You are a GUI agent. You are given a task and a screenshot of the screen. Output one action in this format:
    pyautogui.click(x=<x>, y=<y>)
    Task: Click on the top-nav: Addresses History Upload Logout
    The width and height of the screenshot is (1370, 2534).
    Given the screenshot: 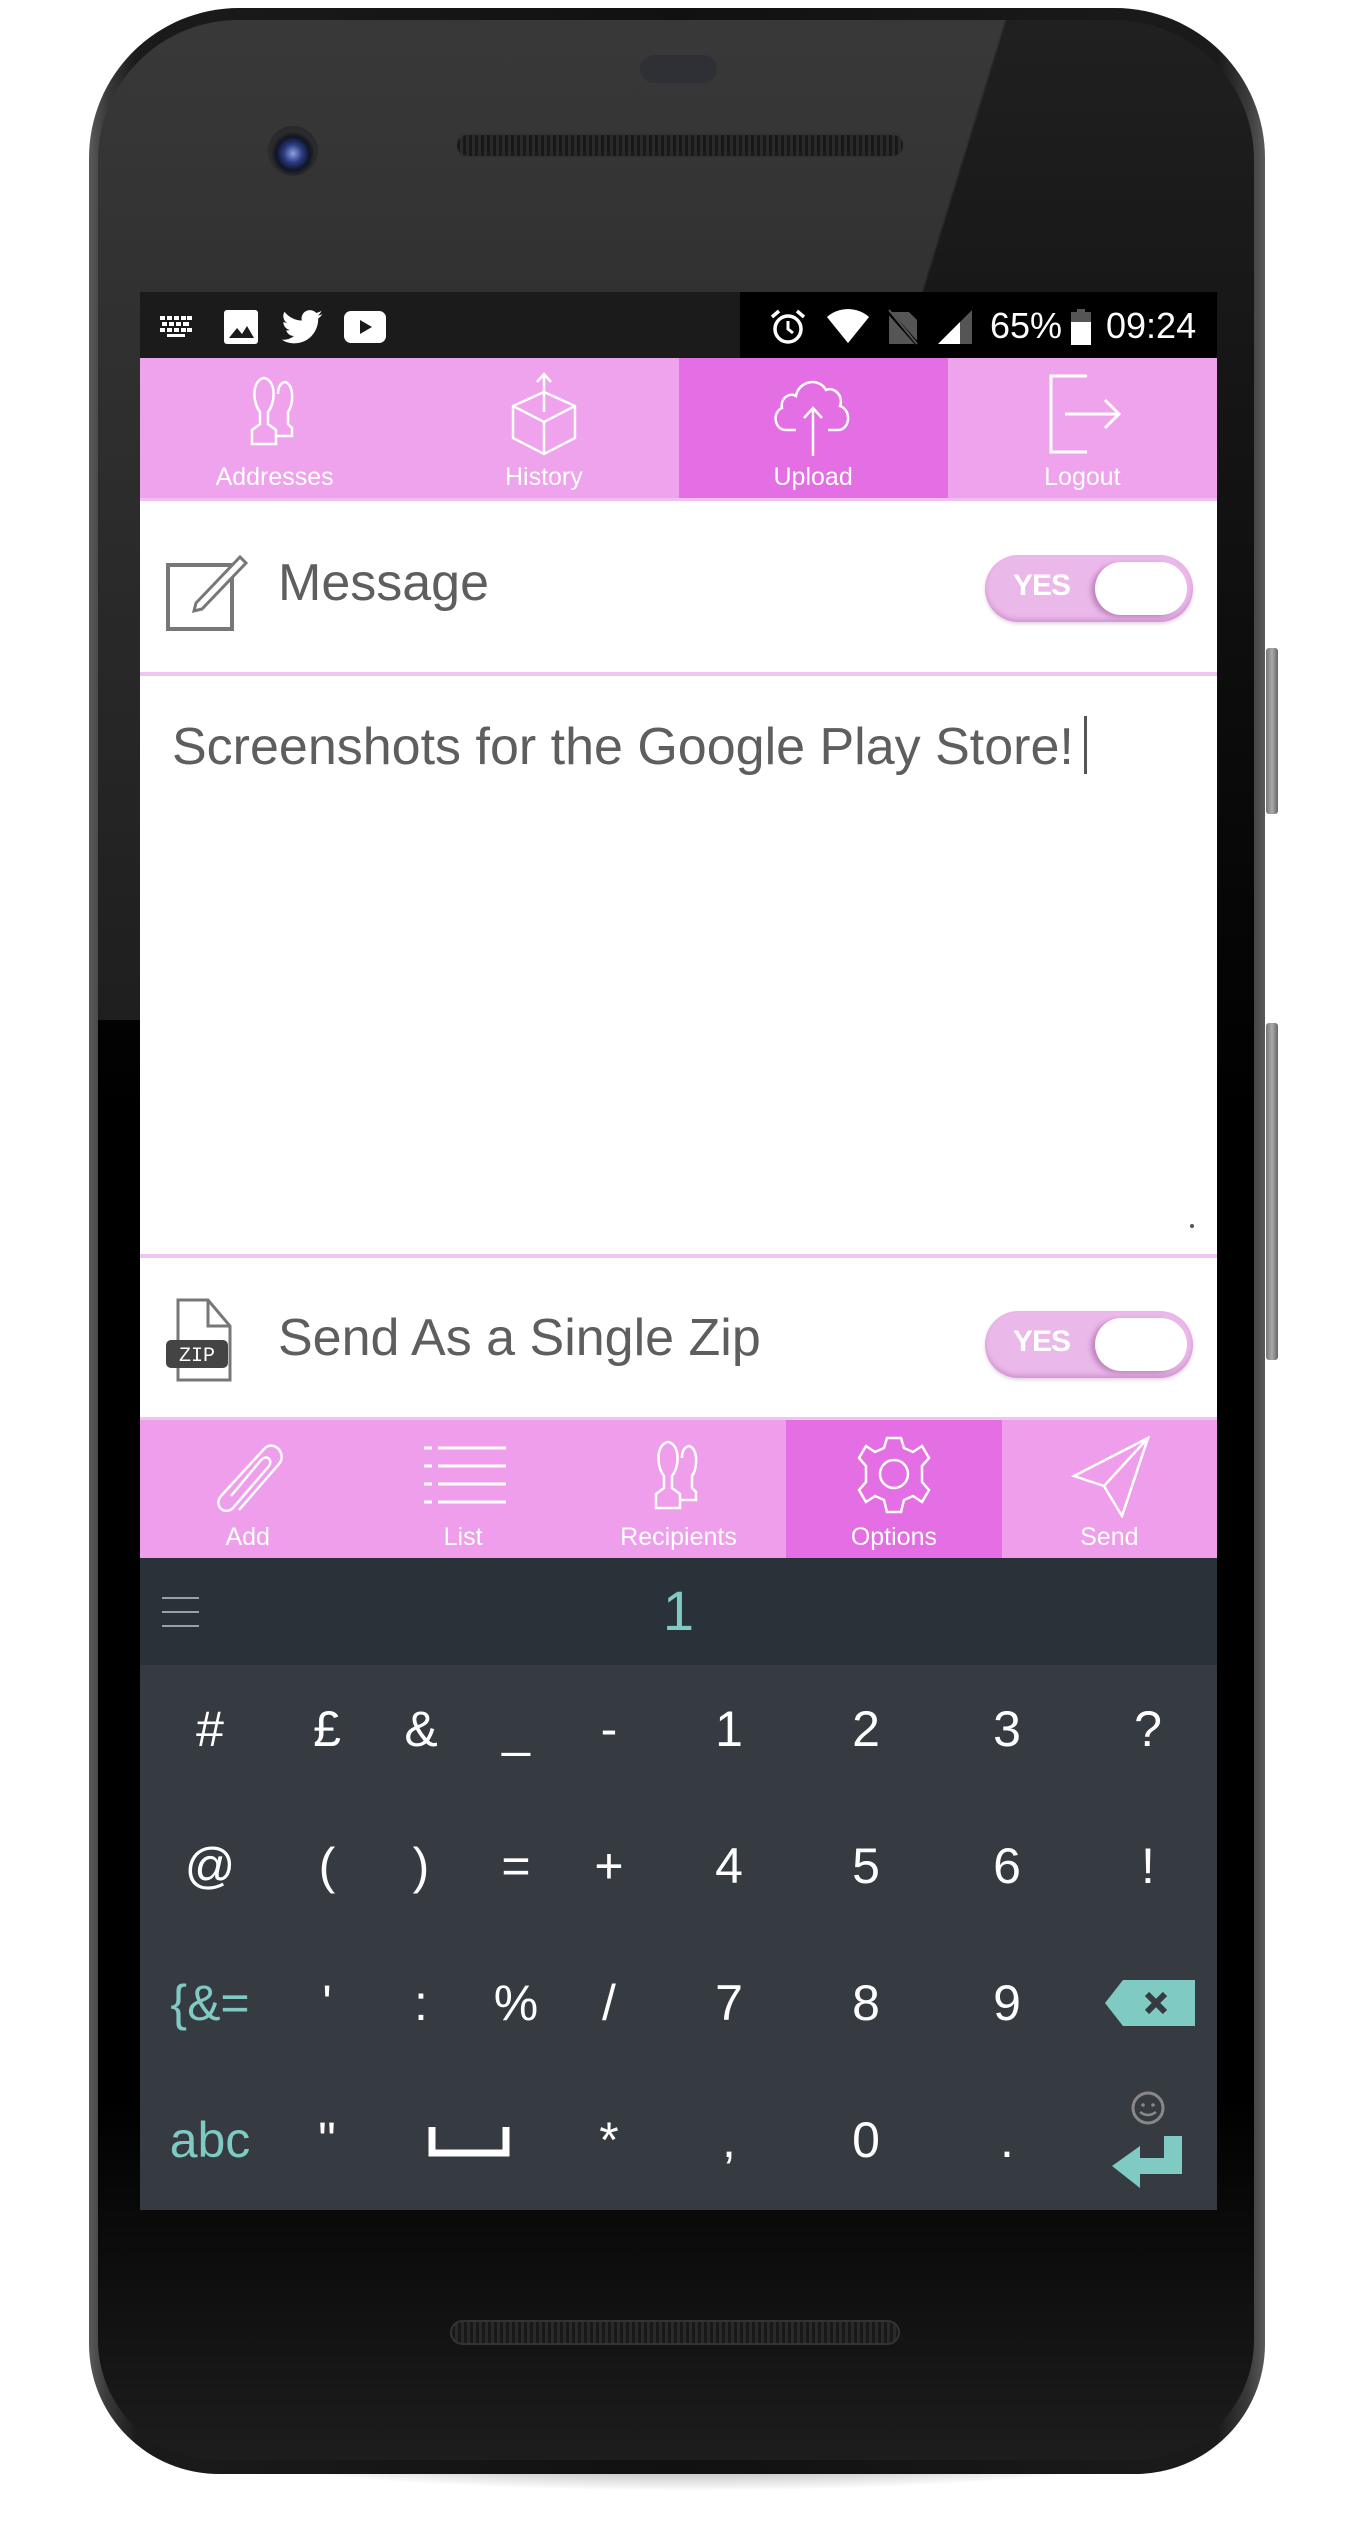 What is the action you would take?
    pyautogui.click(x=678, y=429)
    